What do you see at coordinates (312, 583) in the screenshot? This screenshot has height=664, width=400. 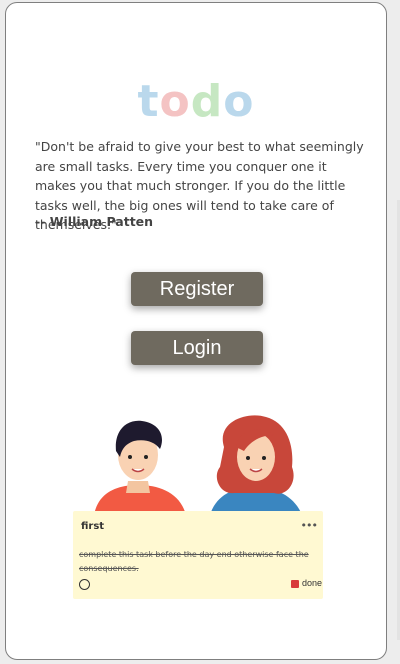 I see `done-label: done` at bounding box center [312, 583].